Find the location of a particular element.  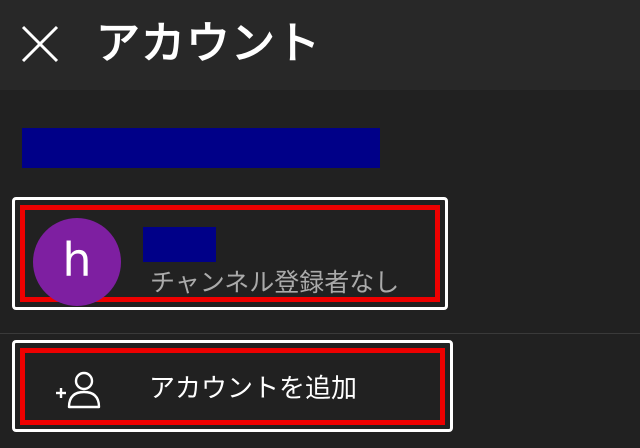

add-account-button: アカウントを追加 is located at coordinates (232, 386).